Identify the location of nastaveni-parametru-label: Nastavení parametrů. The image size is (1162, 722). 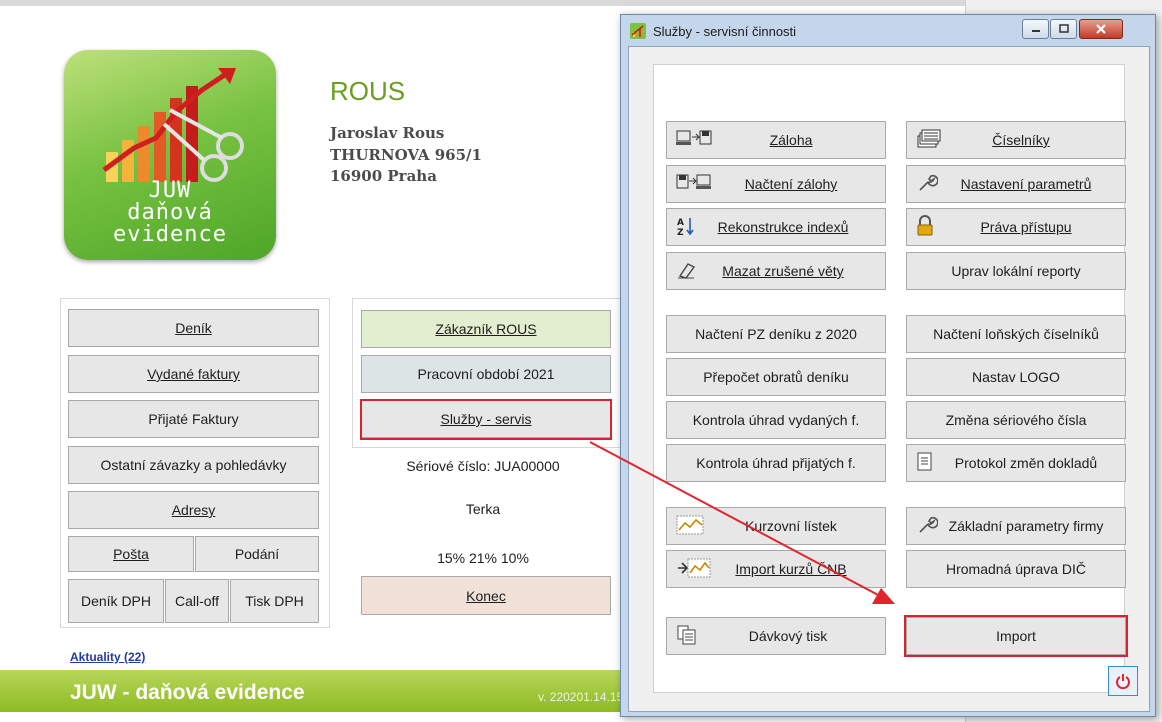
(1026, 184).